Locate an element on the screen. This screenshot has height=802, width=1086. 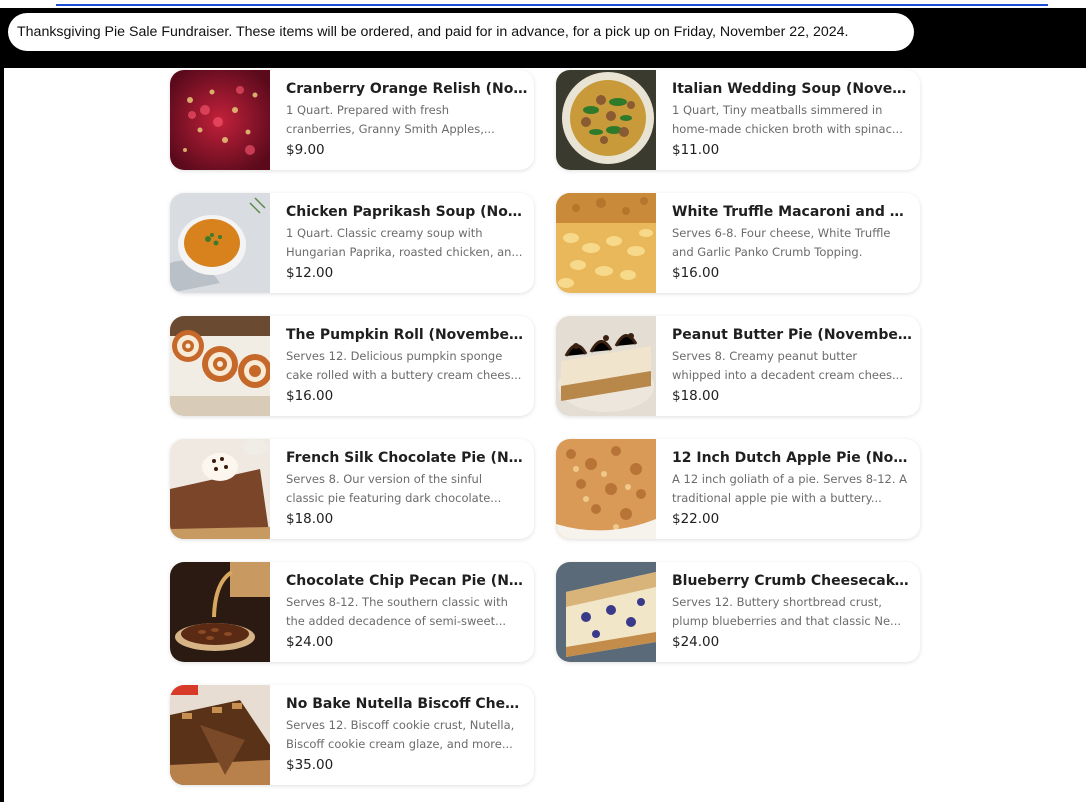
dutch-apple-pie-photo is located at coordinates (606, 489).